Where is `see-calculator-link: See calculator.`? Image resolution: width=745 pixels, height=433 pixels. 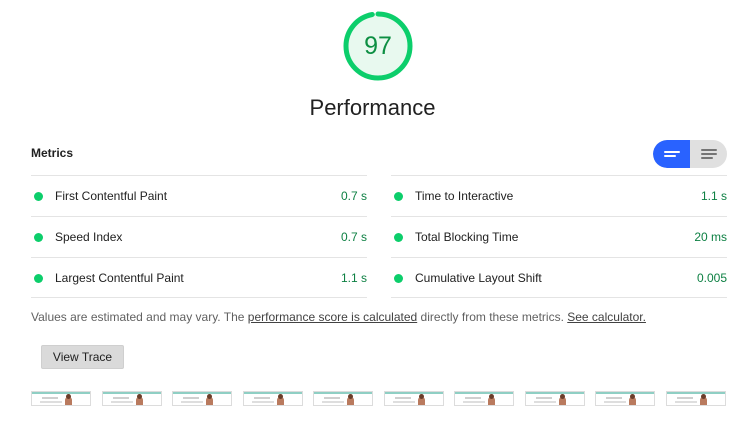
see-calculator-link: See calculator. is located at coordinates (606, 317).